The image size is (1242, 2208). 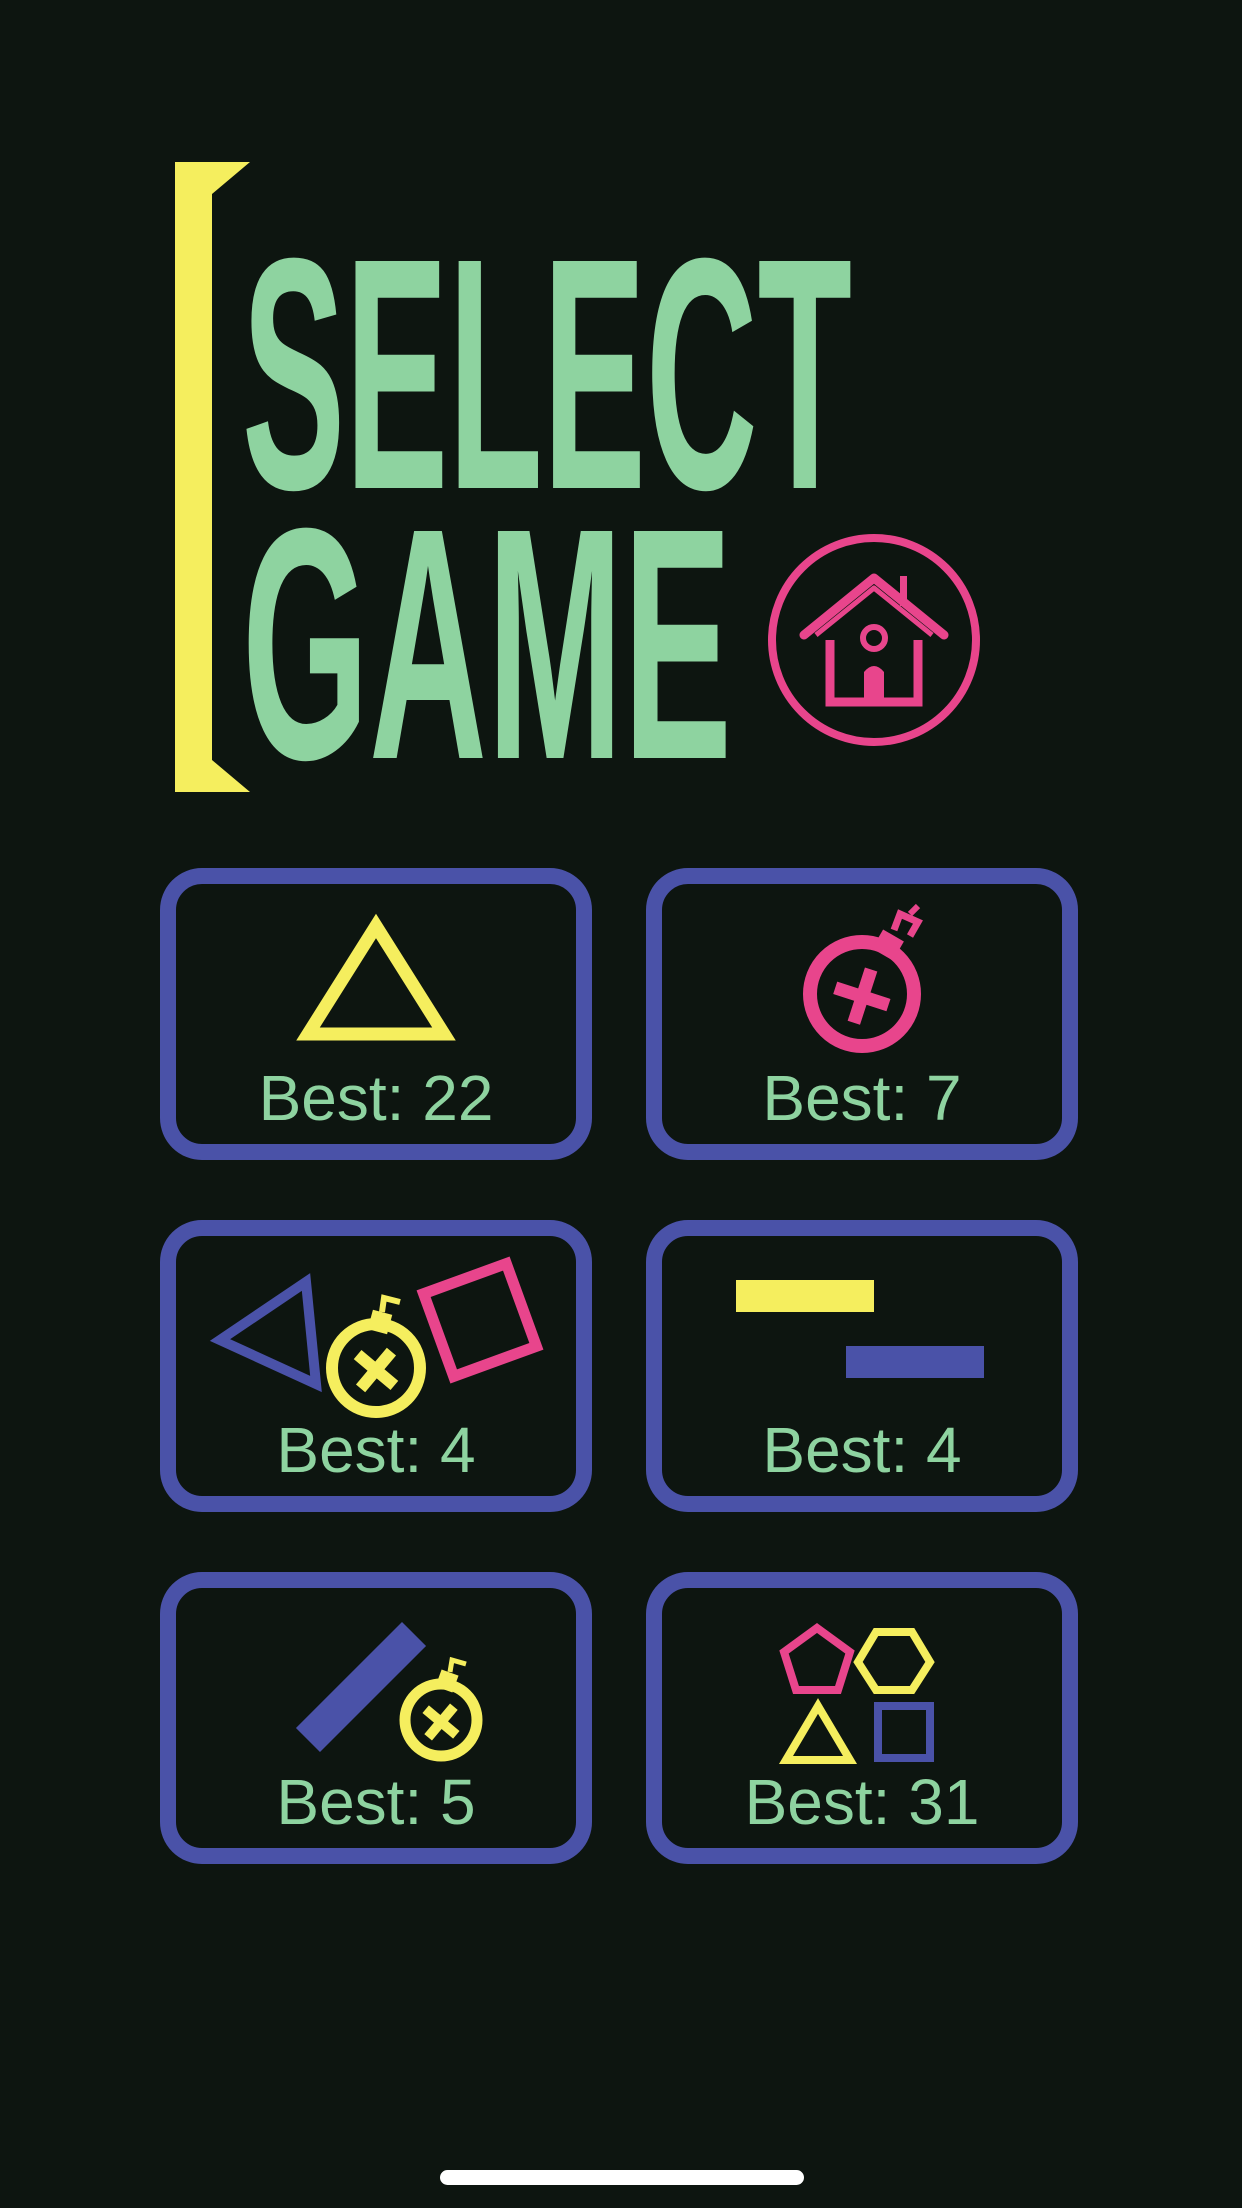 I want to click on game-card-3: Best: 4, so click(x=376, y=1366).